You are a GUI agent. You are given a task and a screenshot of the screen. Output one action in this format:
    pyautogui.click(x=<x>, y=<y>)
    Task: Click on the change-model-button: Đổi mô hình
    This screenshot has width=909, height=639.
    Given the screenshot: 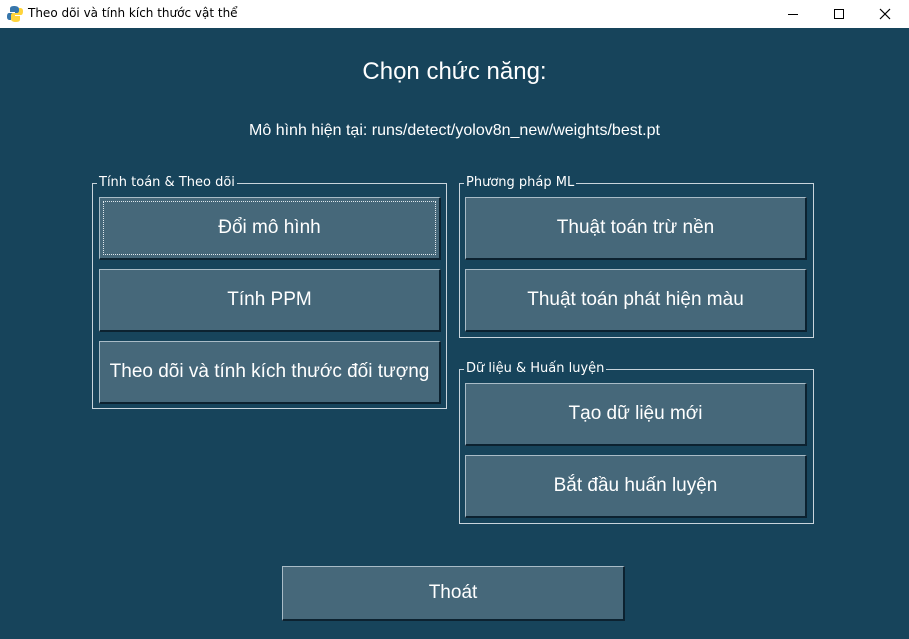 What is the action you would take?
    pyautogui.click(x=270, y=228)
    